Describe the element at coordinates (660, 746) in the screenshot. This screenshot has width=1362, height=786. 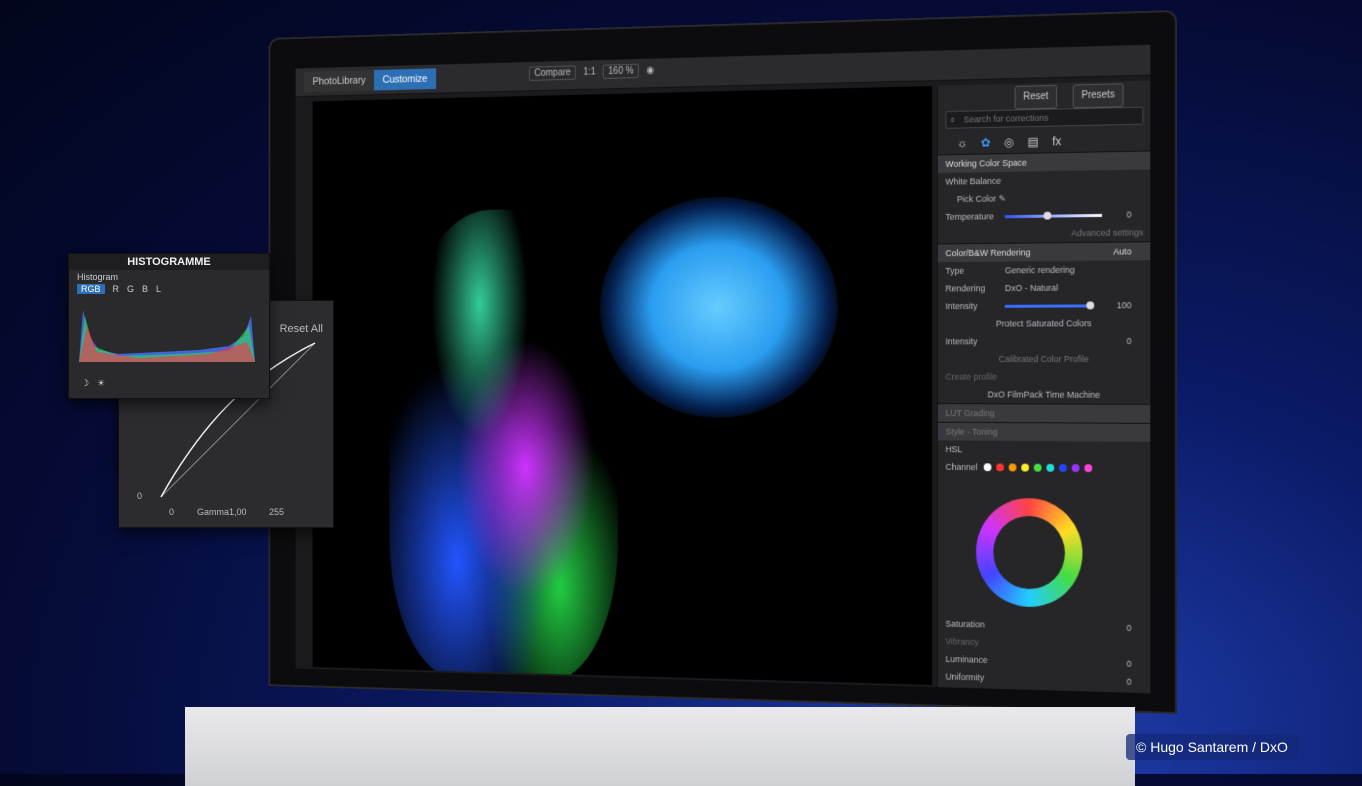
I see `monitor-chin` at that location.